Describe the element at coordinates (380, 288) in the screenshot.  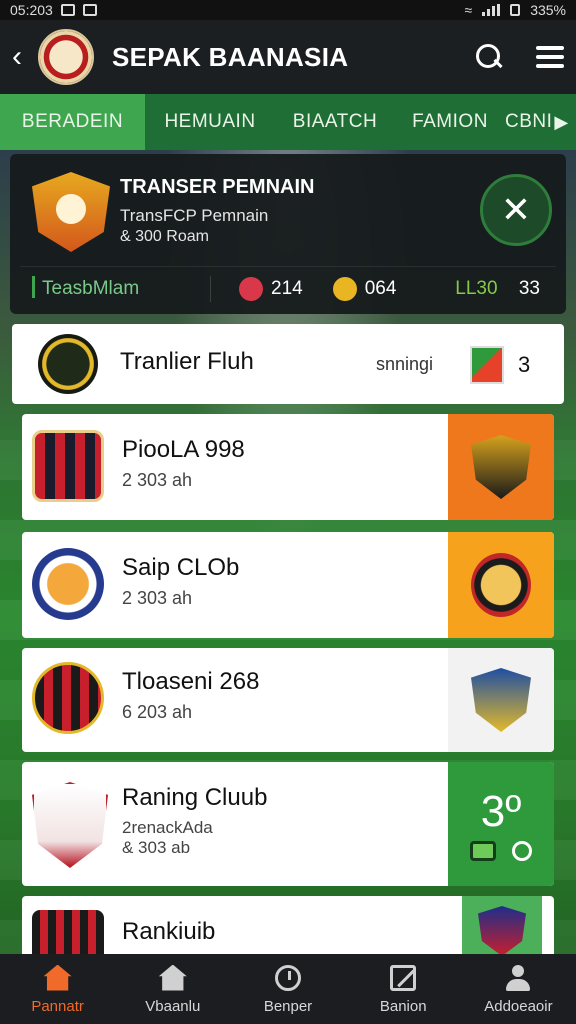
I see `stat-value: 064` at that location.